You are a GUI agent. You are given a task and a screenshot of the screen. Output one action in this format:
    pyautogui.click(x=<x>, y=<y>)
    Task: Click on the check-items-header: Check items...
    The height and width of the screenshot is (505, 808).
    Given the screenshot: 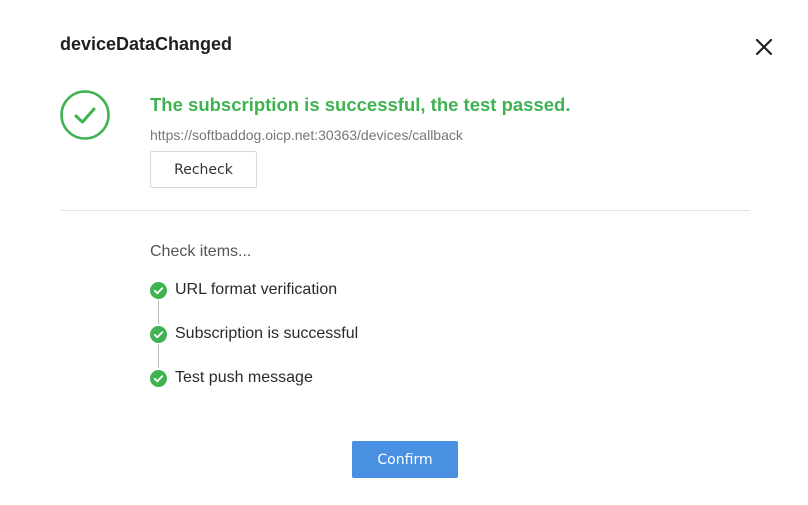 What is the action you would take?
    pyautogui.click(x=201, y=251)
    